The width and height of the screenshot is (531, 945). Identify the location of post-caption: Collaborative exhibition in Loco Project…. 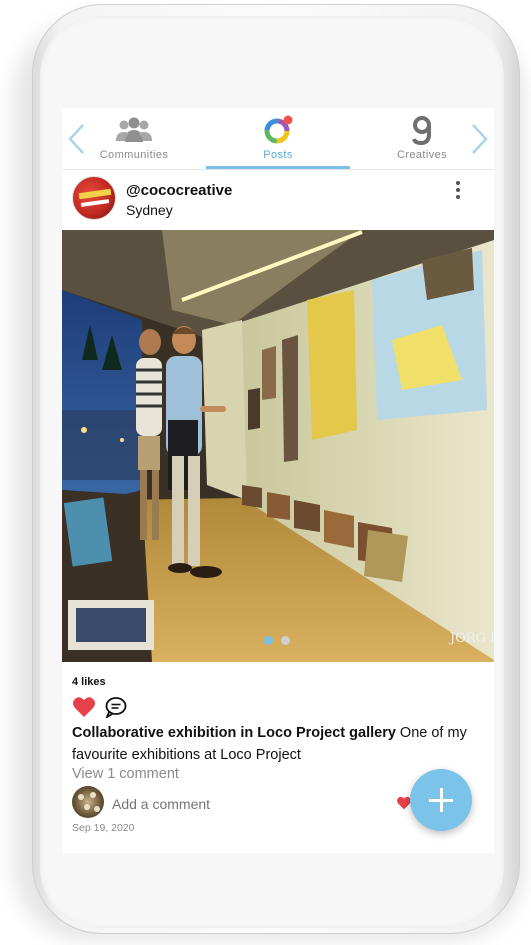
(278, 744).